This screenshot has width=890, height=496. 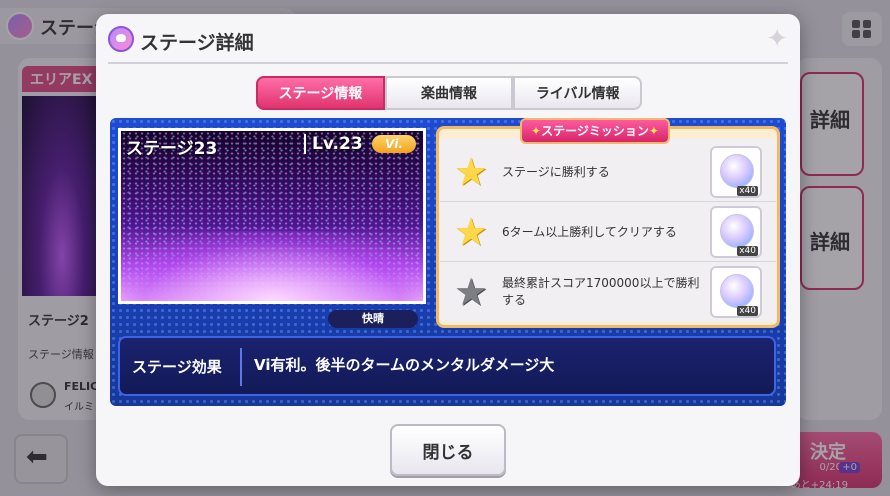 What do you see at coordinates (404, 365) in the screenshot?
I see `stage-effect-text: Vi有利。後半のタームのメンタルダメージ大` at bounding box center [404, 365].